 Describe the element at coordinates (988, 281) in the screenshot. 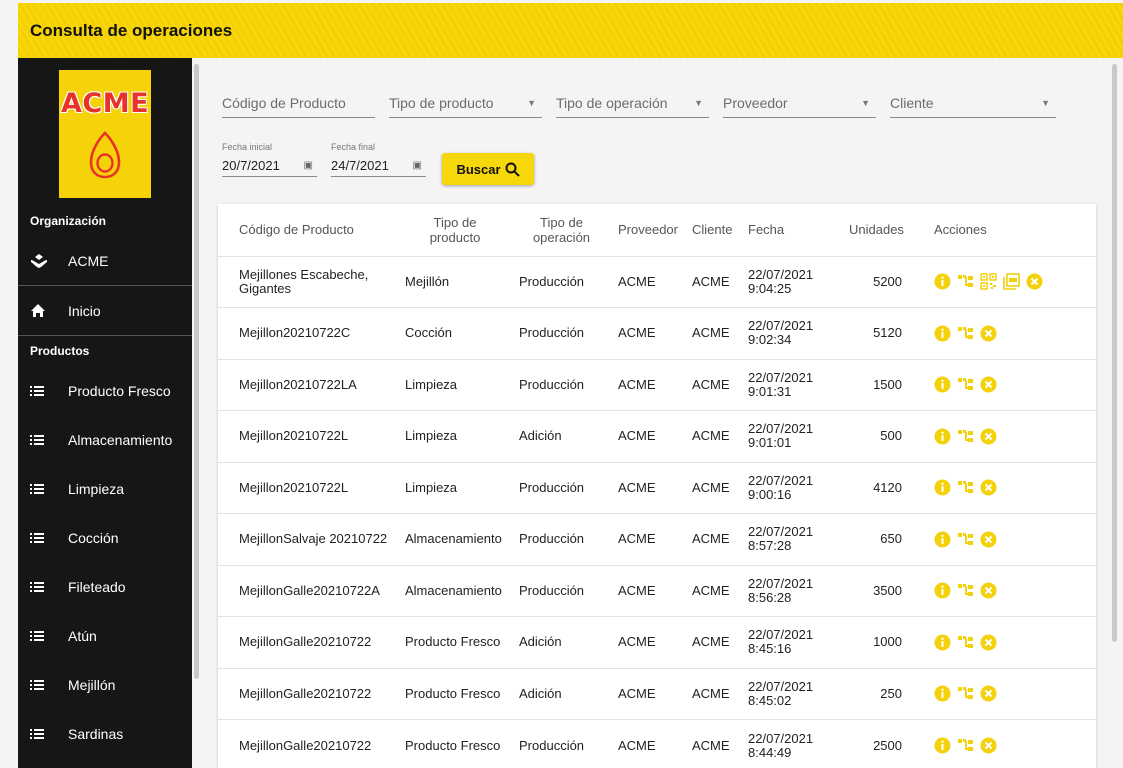

I see `qr-code-icon` at that location.